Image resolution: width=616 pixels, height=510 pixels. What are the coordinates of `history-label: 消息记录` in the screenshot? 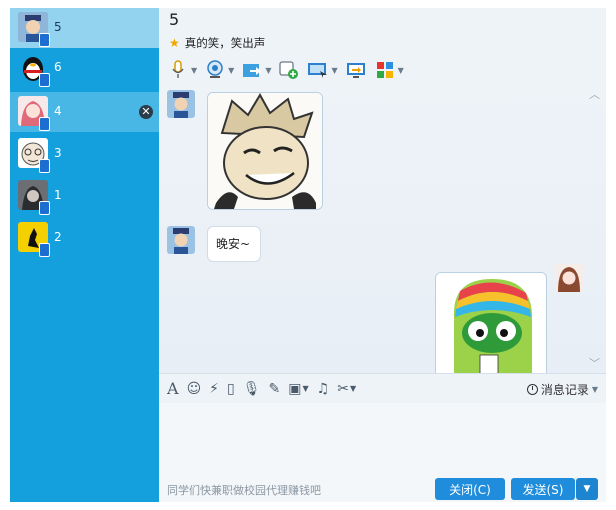 It's located at (564, 390).